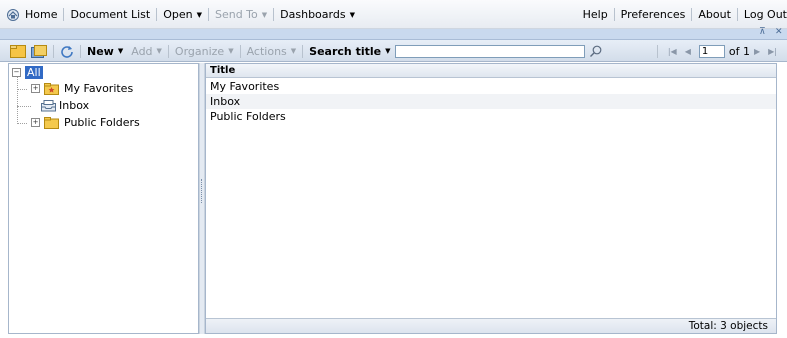 This screenshot has width=787, height=338. Describe the element at coordinates (489, 51) in the screenshot. I see `search-input` at that location.